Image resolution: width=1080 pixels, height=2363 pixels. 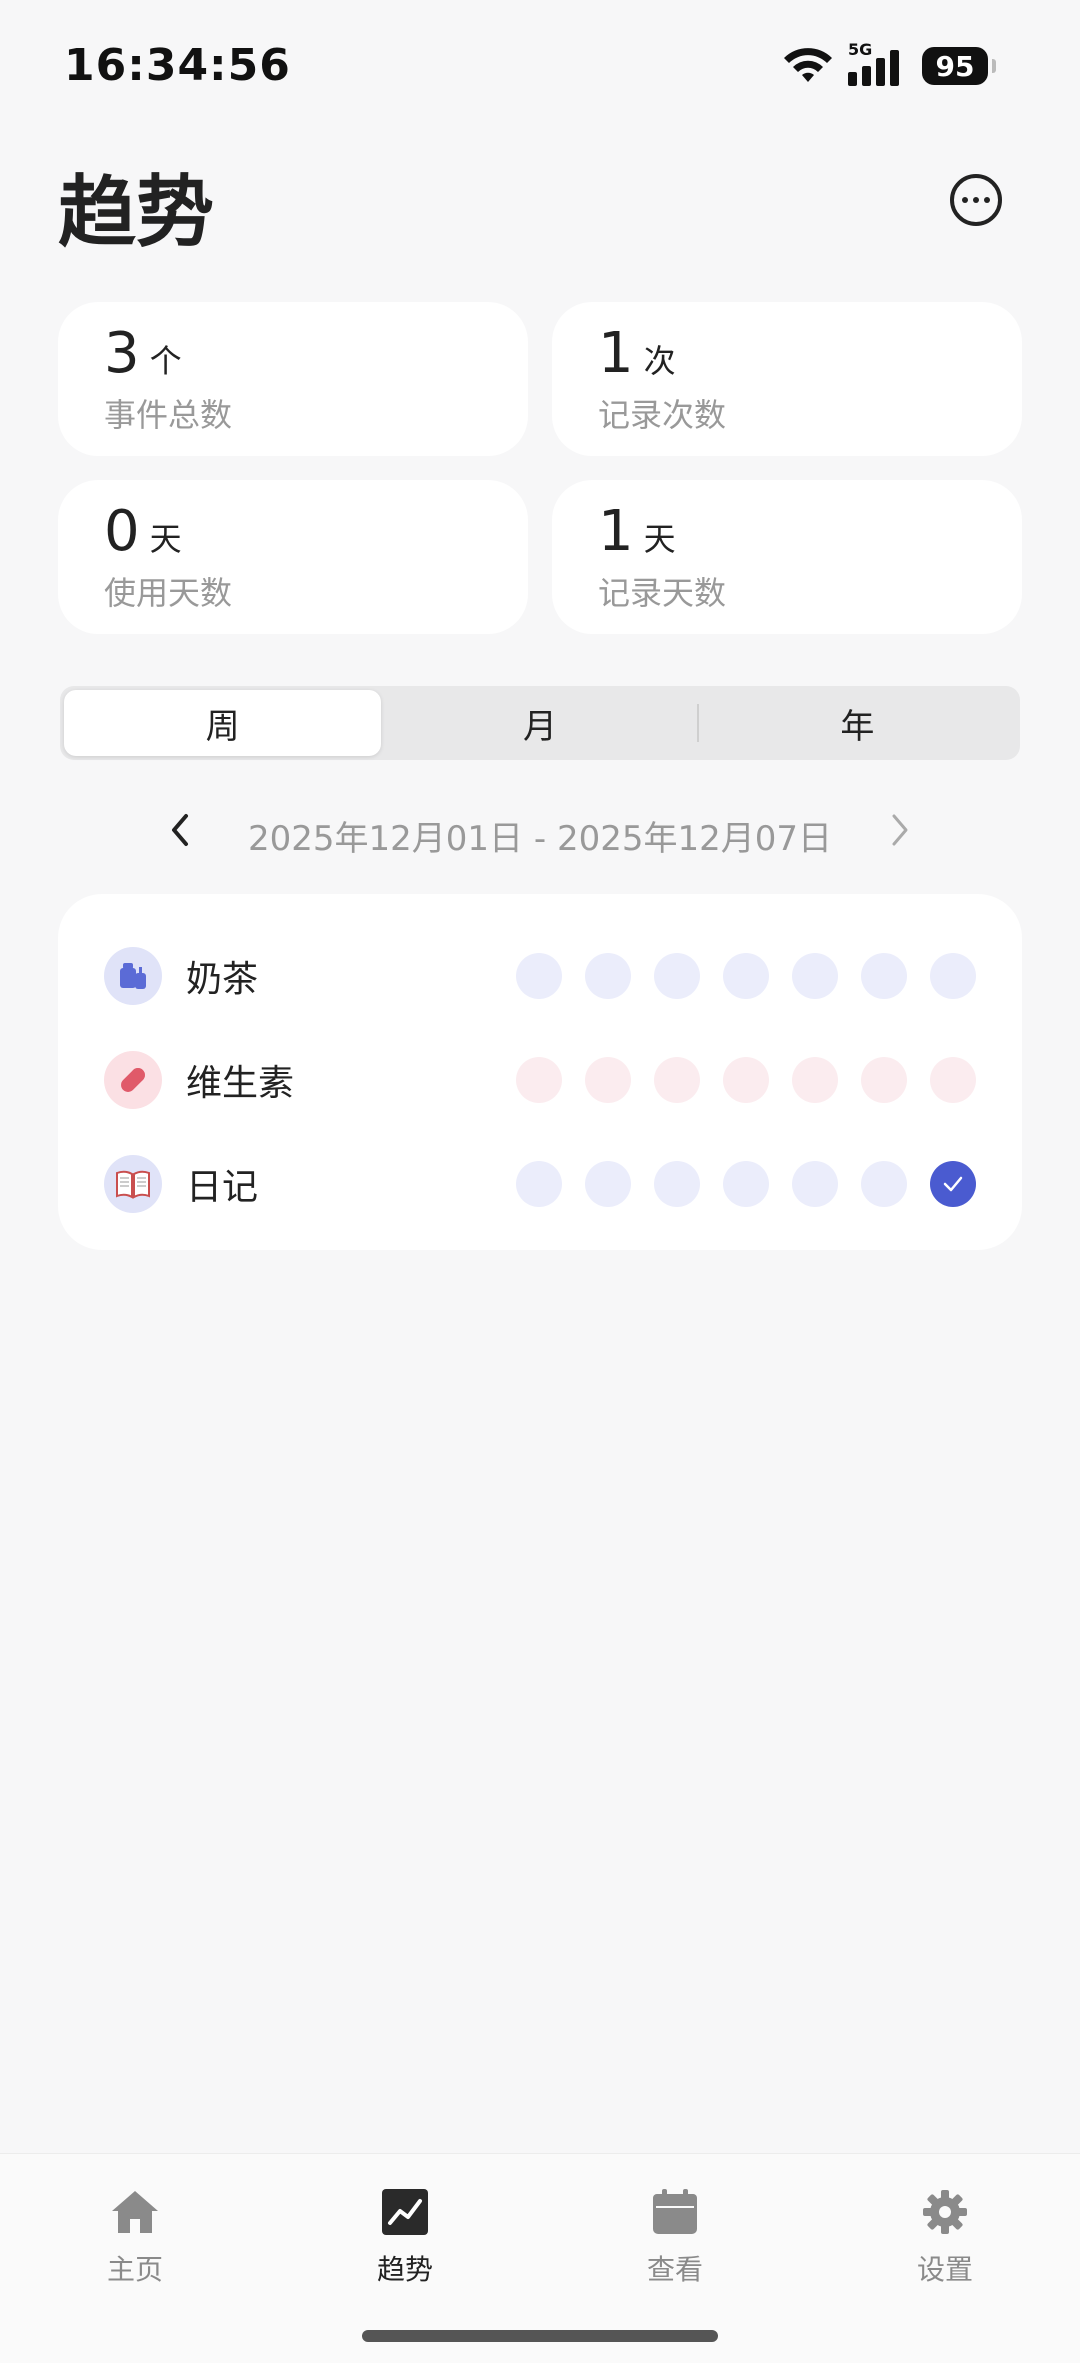 What do you see at coordinates (860, 49) in the screenshot?
I see `network-type: 5G` at bounding box center [860, 49].